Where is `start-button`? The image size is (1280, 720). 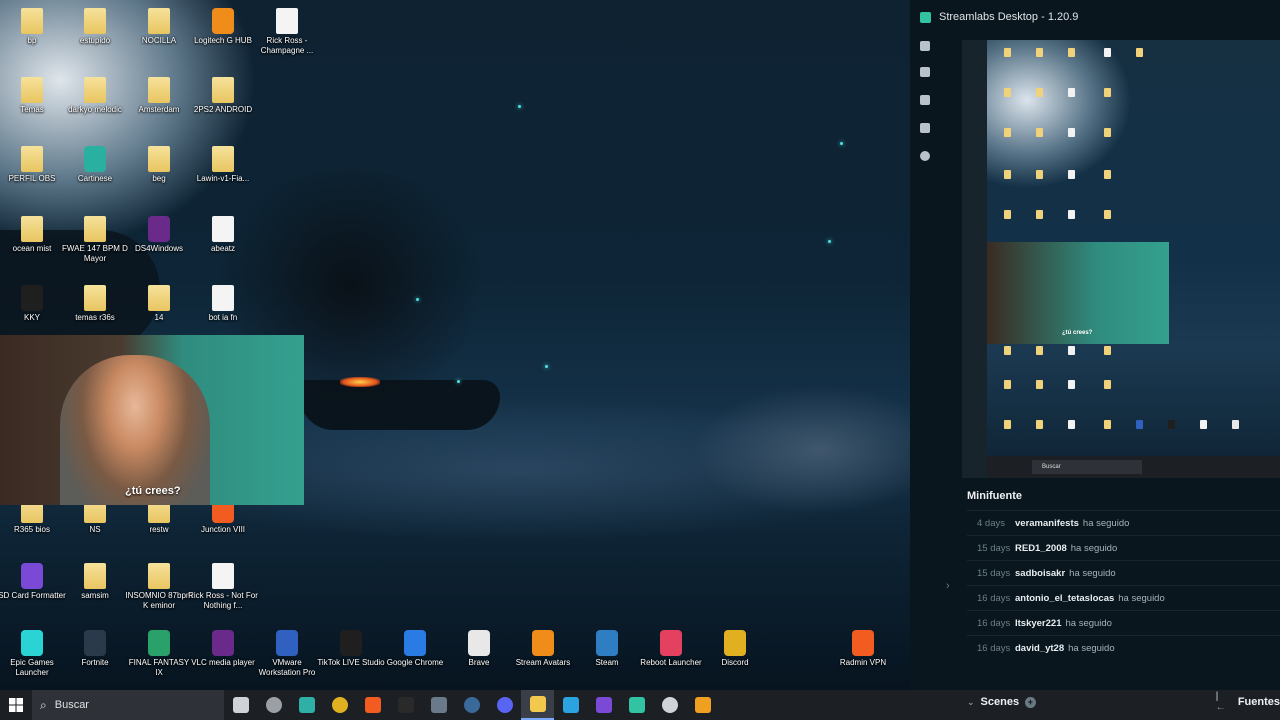 start-button is located at coordinates (16, 705).